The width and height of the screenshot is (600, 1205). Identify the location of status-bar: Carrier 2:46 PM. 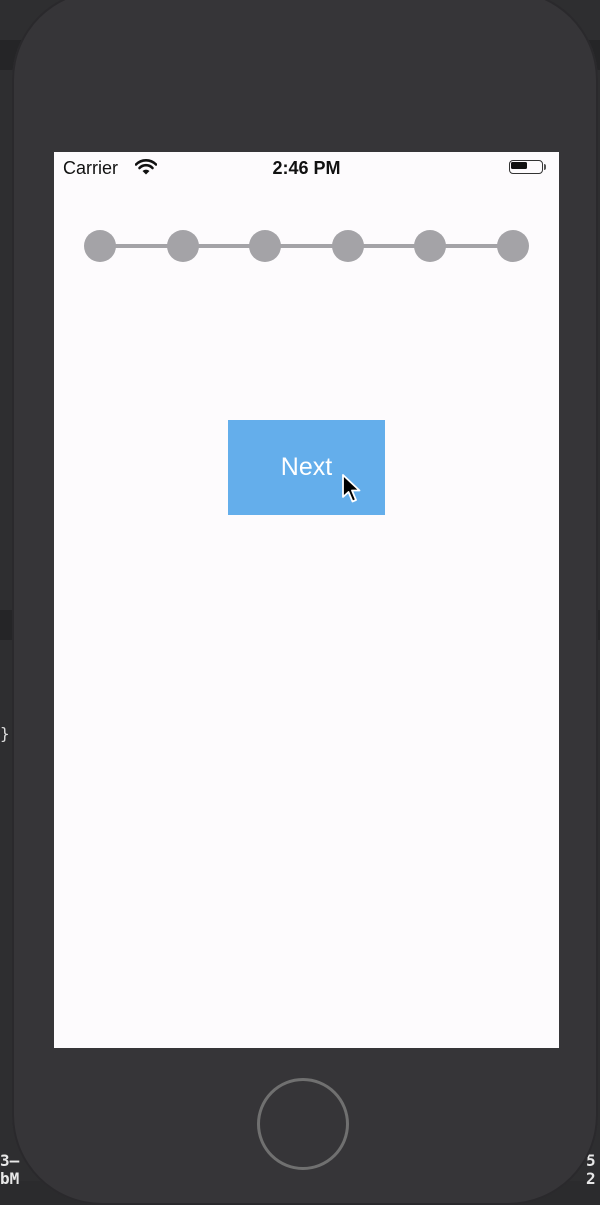
(306, 168).